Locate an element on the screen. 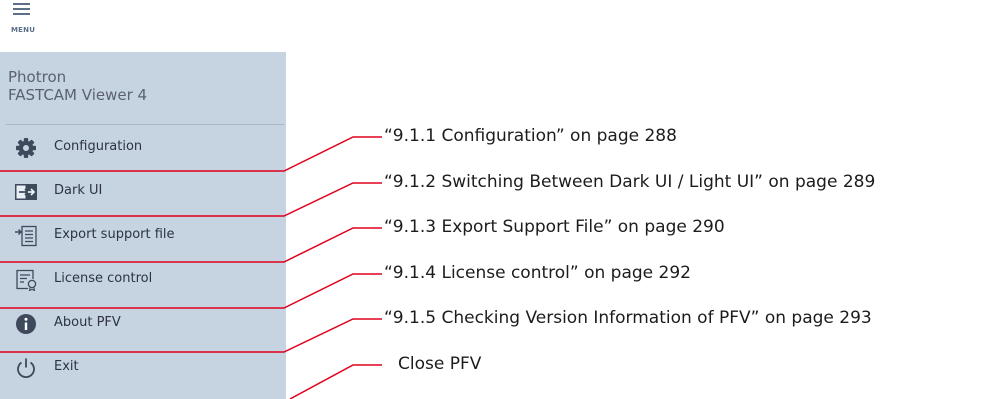  leader-line-exit is located at coordinates (335, 381).